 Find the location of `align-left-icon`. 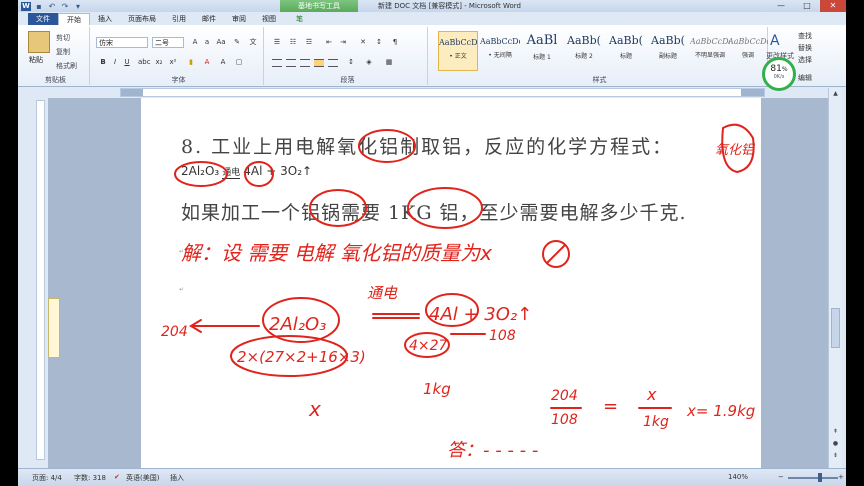

align-left-icon is located at coordinates (277, 63).